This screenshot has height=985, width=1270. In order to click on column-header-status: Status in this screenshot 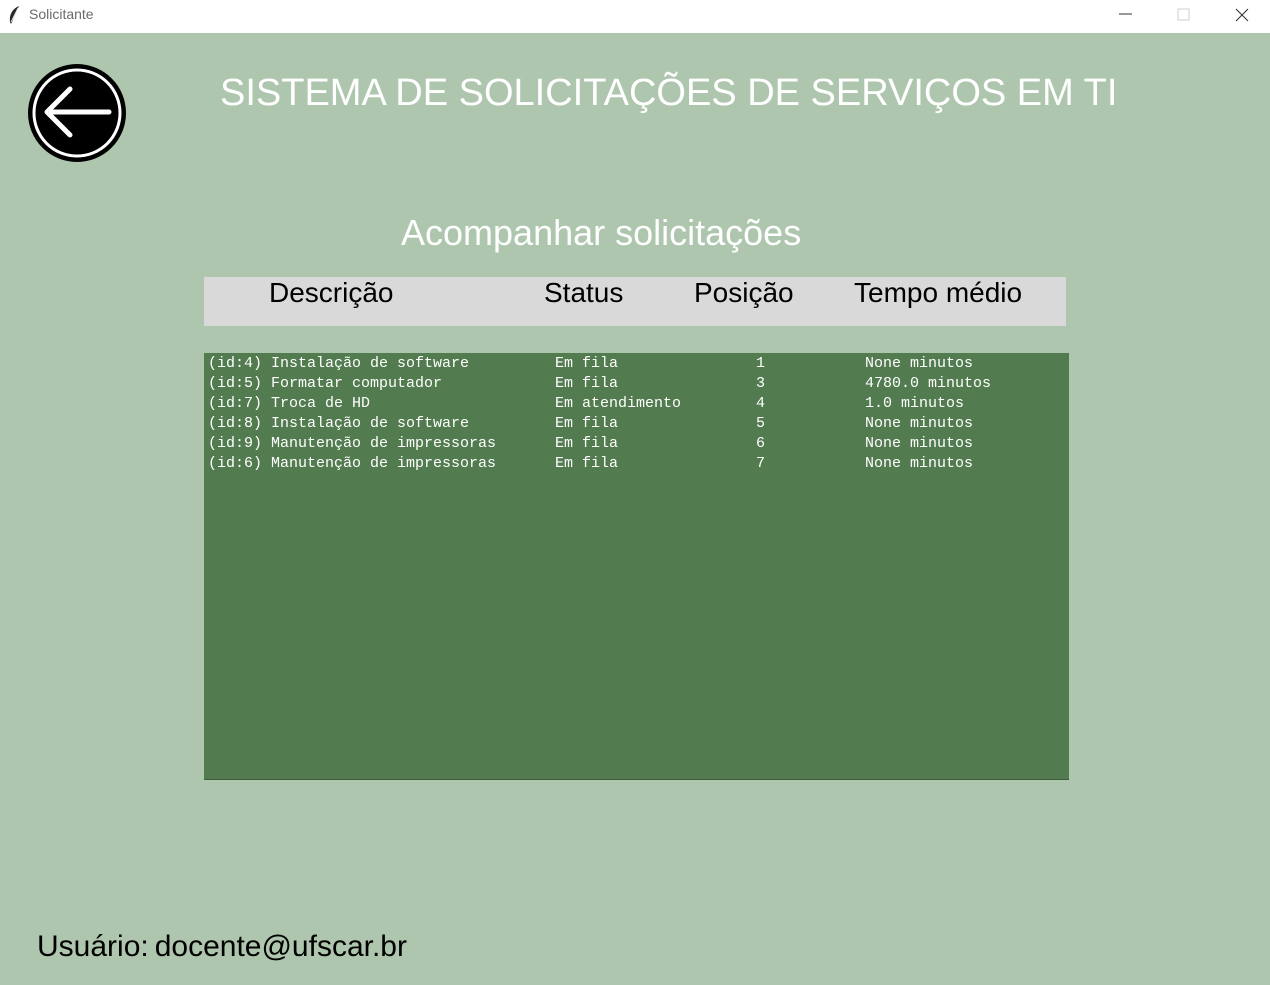, I will do `click(584, 292)`.